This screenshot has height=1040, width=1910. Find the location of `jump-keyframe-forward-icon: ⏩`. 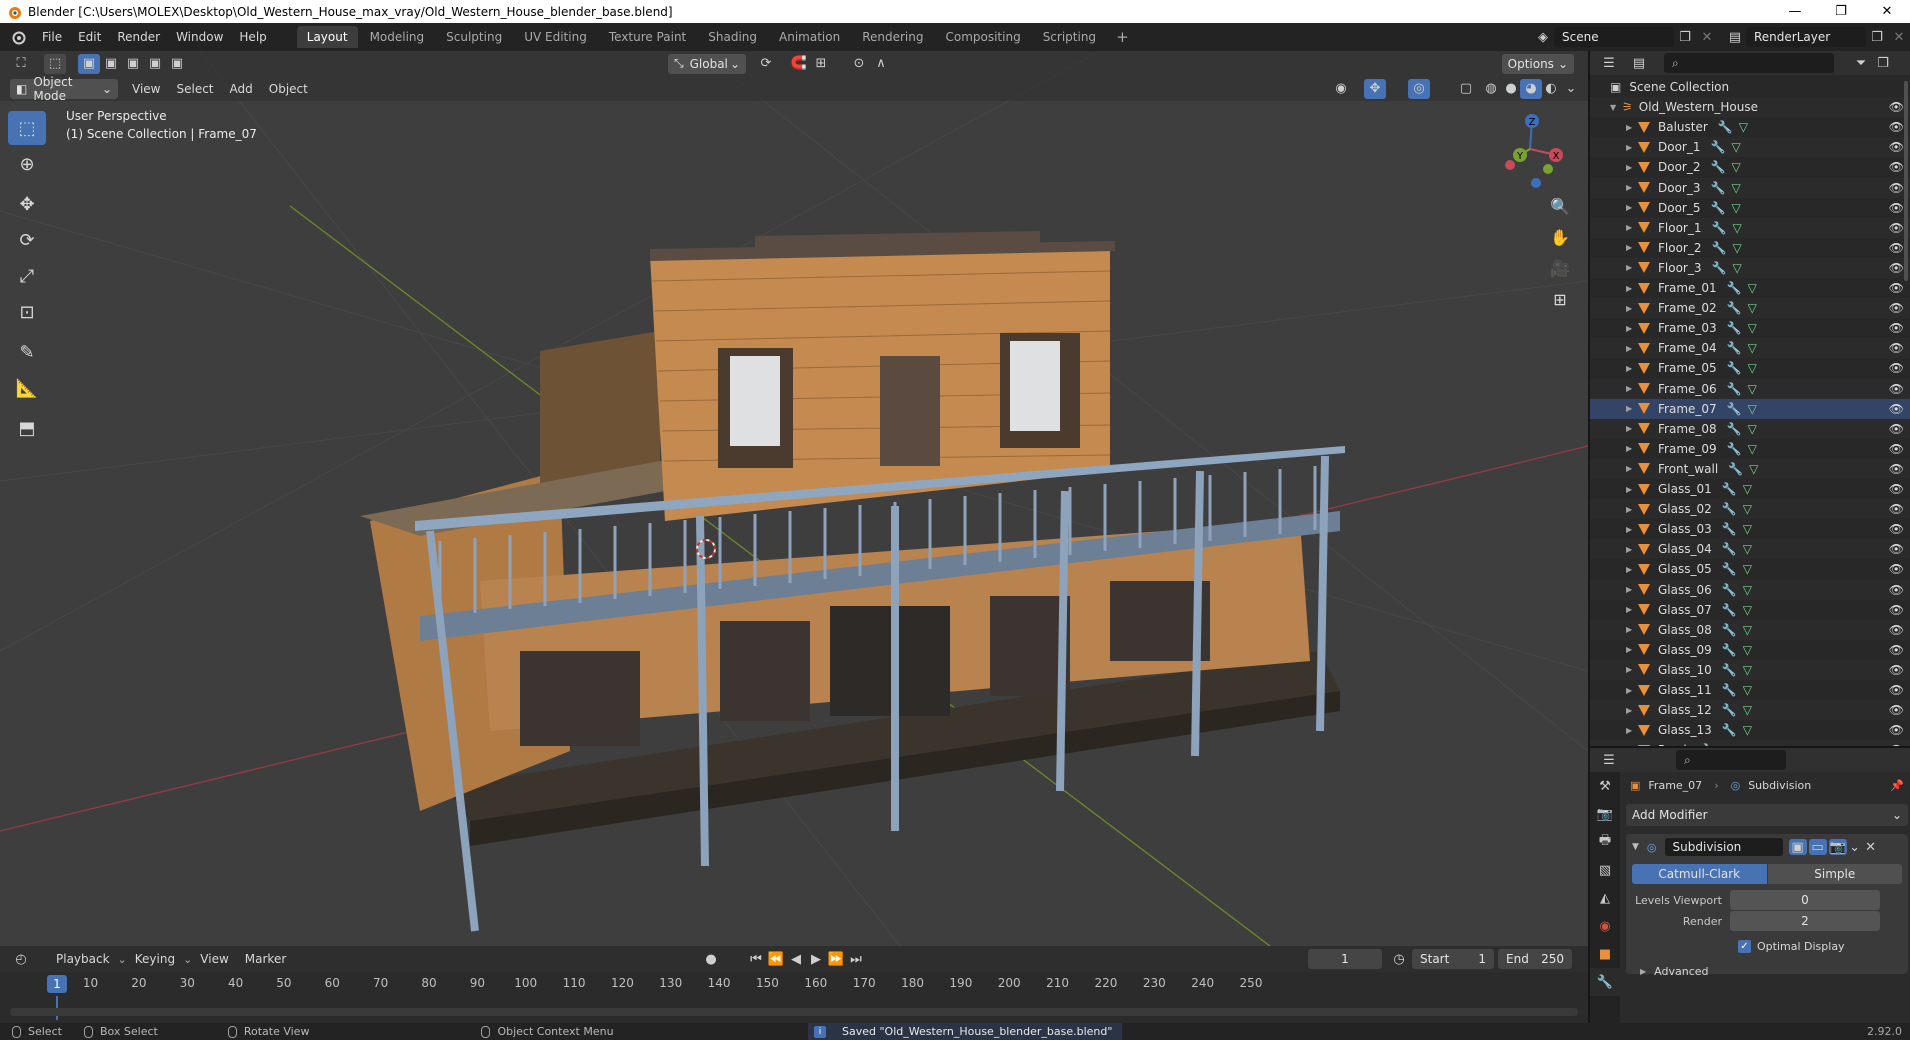

jump-keyframe-forward-icon: ⏩ is located at coordinates (836, 959).